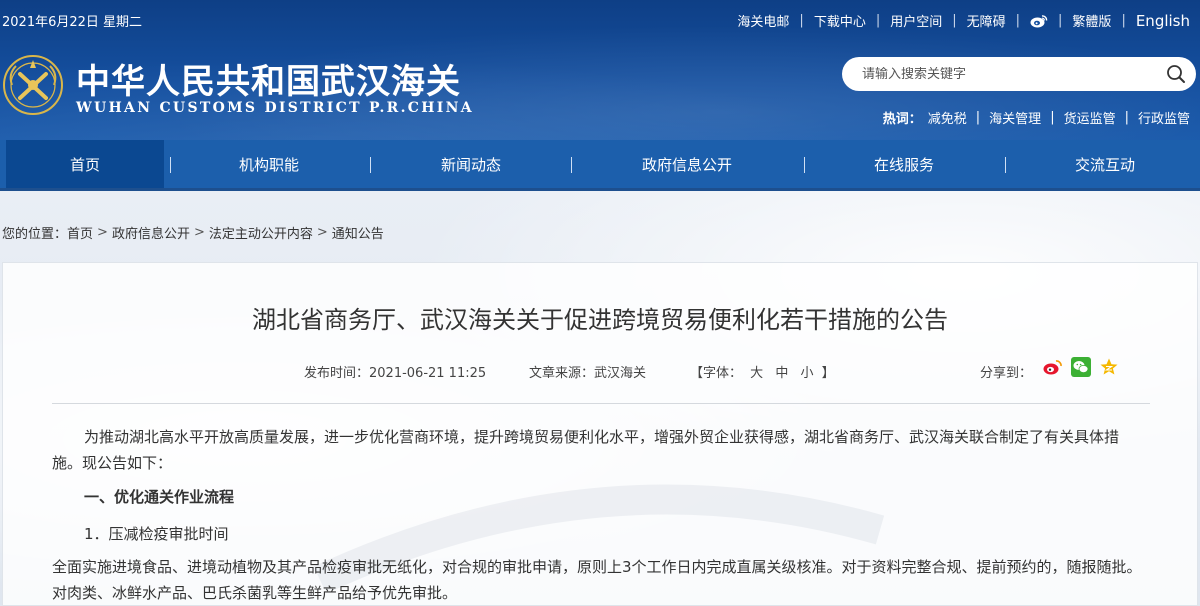  I want to click on search-box, so click(1019, 74).